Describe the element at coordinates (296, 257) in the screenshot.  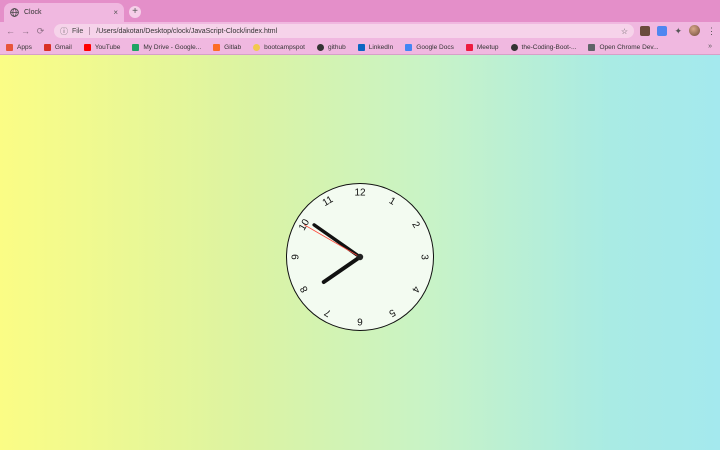
I see `clock-numeral: 9` at that location.